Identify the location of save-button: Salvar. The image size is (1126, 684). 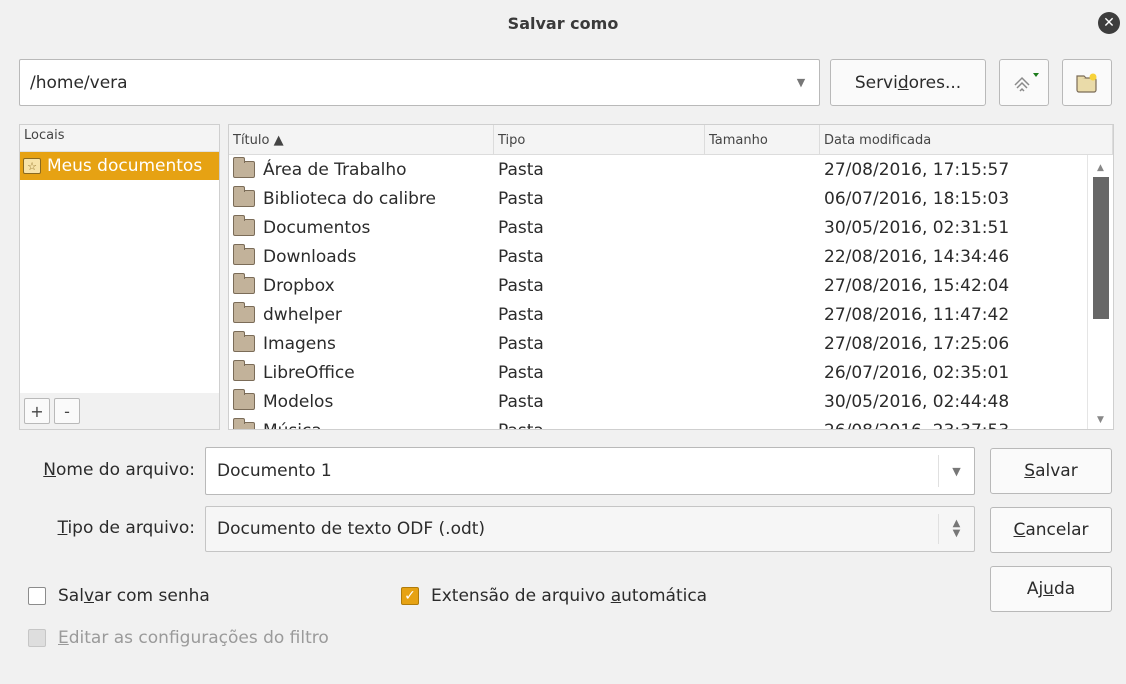
(1051, 471).